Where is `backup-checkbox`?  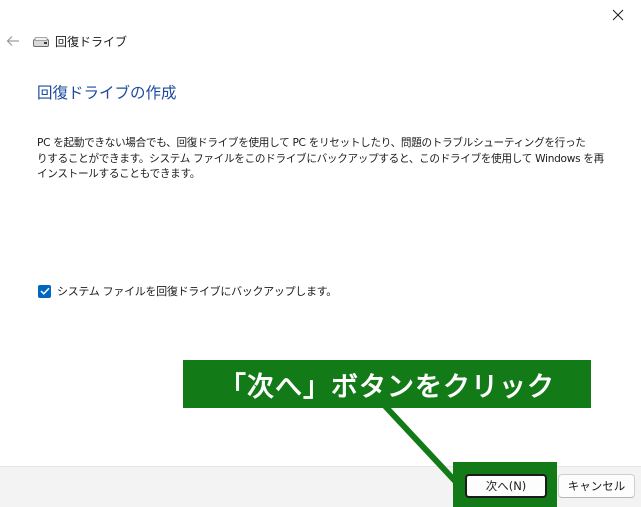
backup-checkbox is located at coordinates (44, 291).